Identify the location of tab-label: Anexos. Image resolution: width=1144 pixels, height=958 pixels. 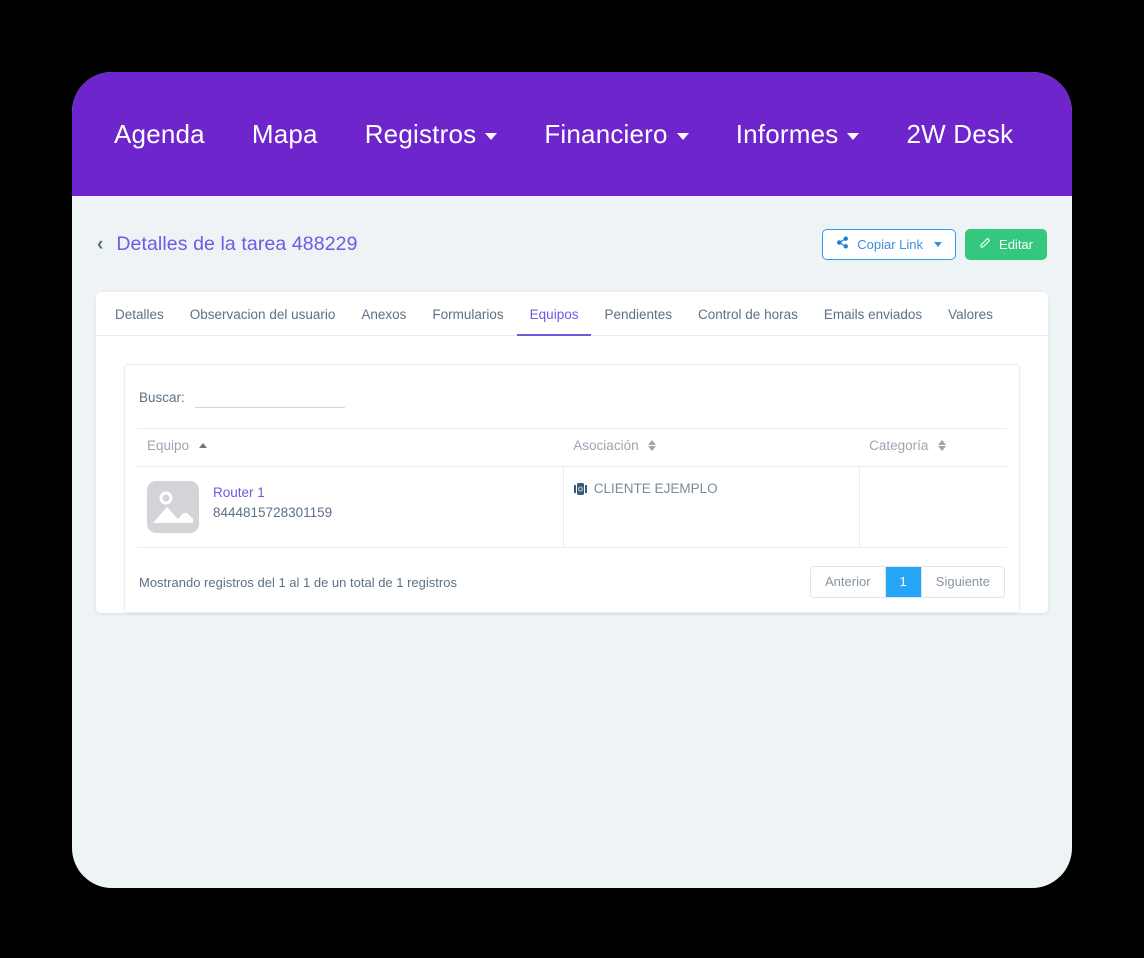
(384, 314).